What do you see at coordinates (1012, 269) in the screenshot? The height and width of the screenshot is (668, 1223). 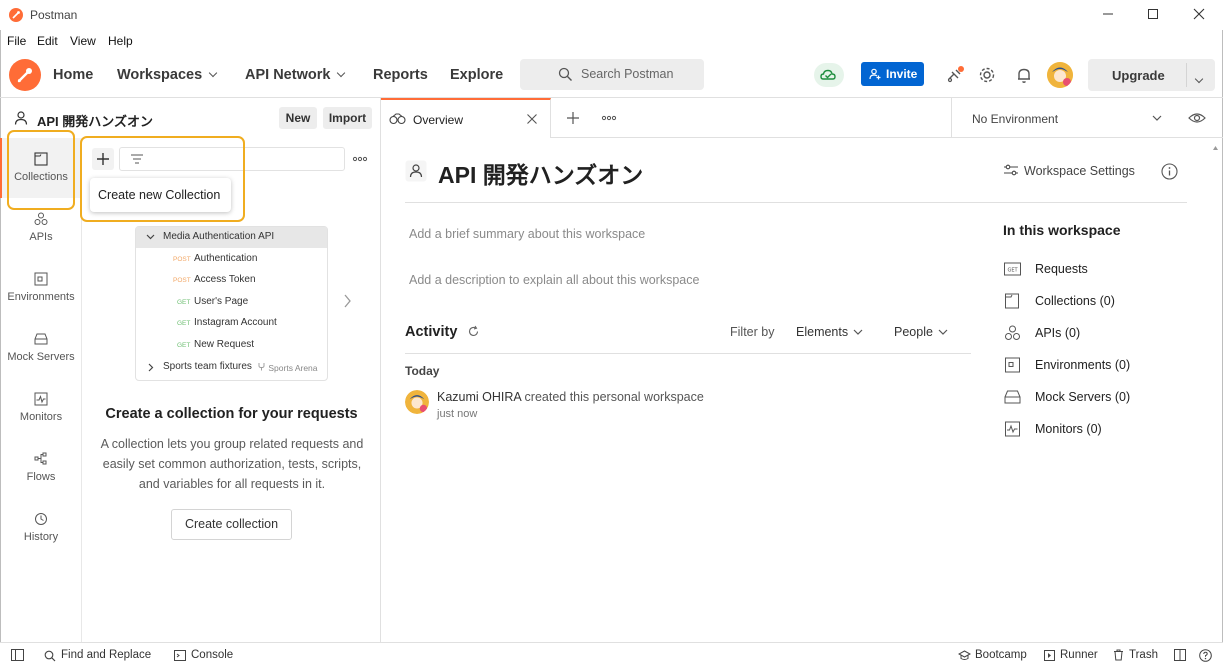 I see `request-icon: GET` at bounding box center [1012, 269].